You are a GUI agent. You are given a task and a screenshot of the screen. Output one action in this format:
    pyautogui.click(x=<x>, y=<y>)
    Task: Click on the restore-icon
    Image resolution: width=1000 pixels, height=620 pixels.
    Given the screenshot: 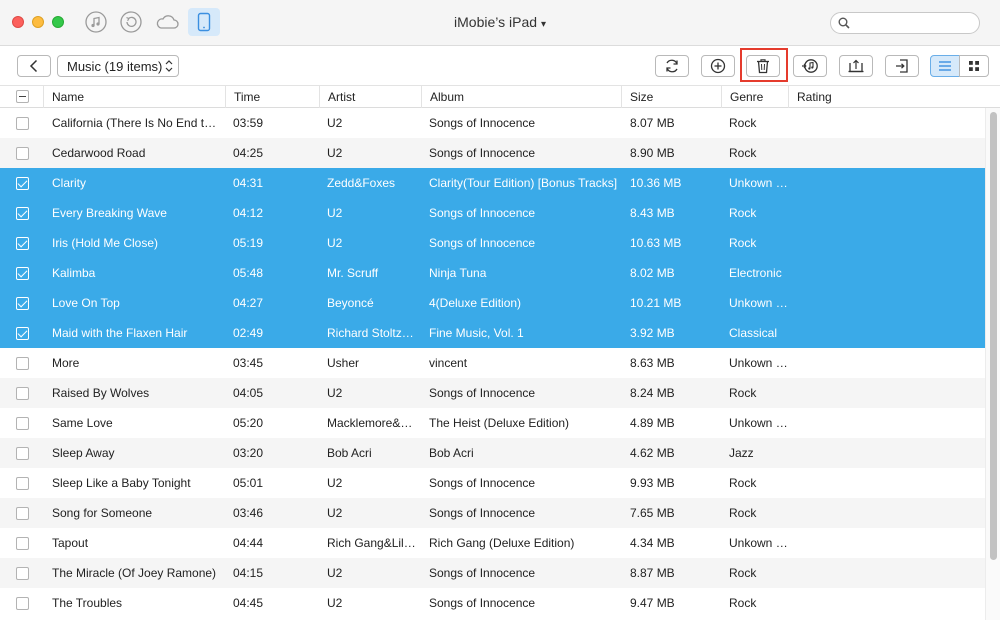 What is the action you would take?
    pyautogui.click(x=131, y=22)
    